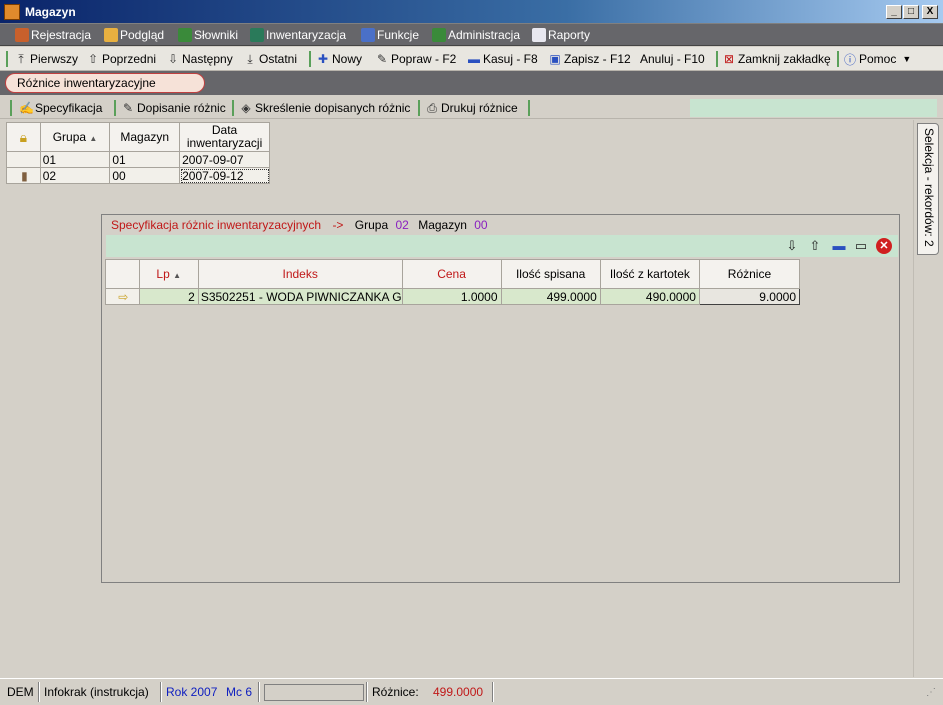 The image size is (943, 705). What do you see at coordinates (142, 35) in the screenshot?
I see `menu-label: Podgląd` at bounding box center [142, 35].